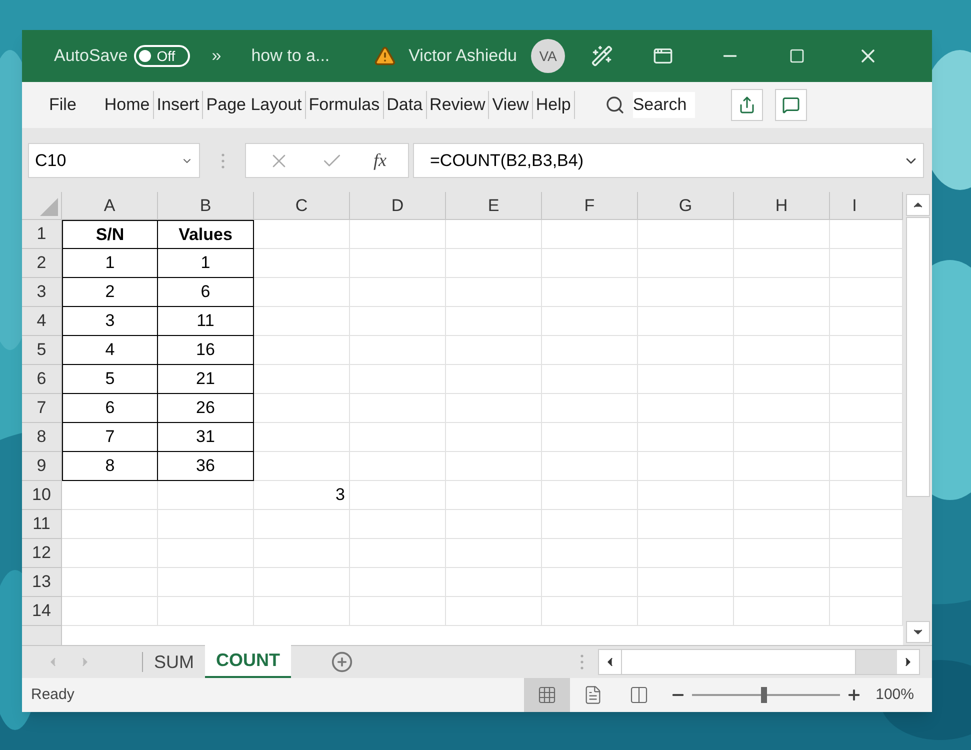 This screenshot has width=971, height=750. What do you see at coordinates (178, 105) in the screenshot?
I see `ribbon-tab: Insert` at bounding box center [178, 105].